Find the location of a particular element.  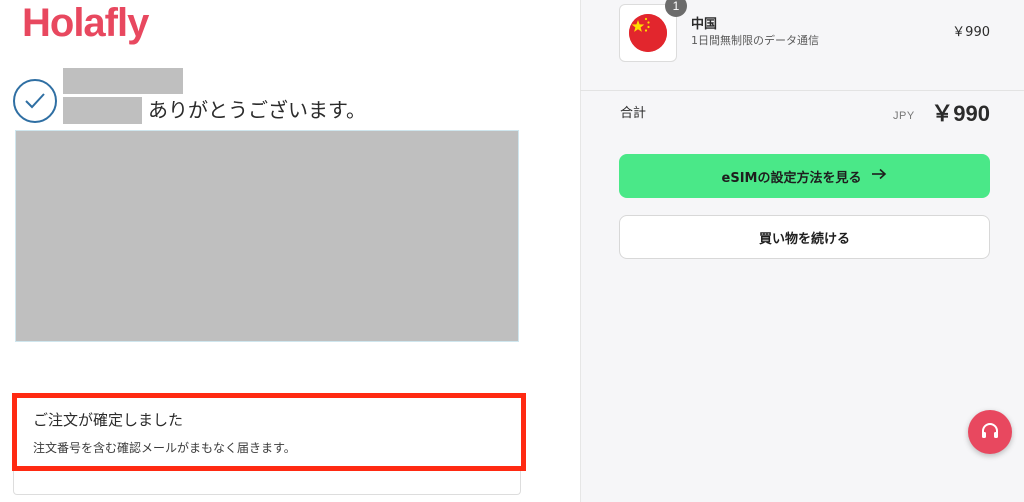

esim-setup-button: eSIMの設定方法を見る is located at coordinates (804, 176).